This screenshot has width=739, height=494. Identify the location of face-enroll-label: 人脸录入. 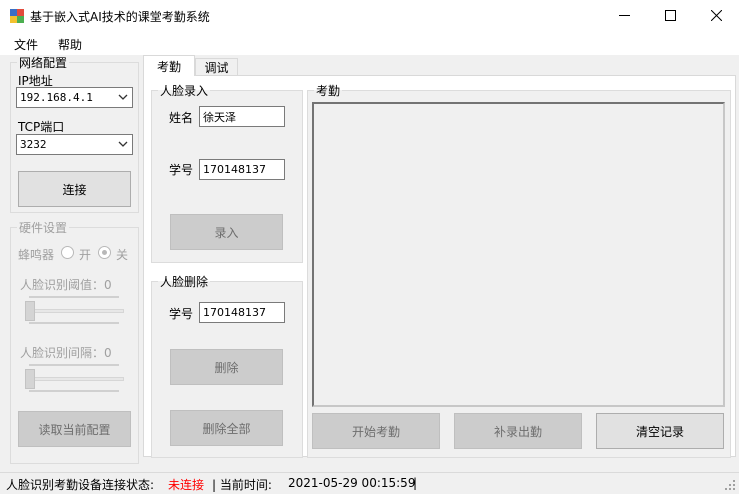
(184, 91).